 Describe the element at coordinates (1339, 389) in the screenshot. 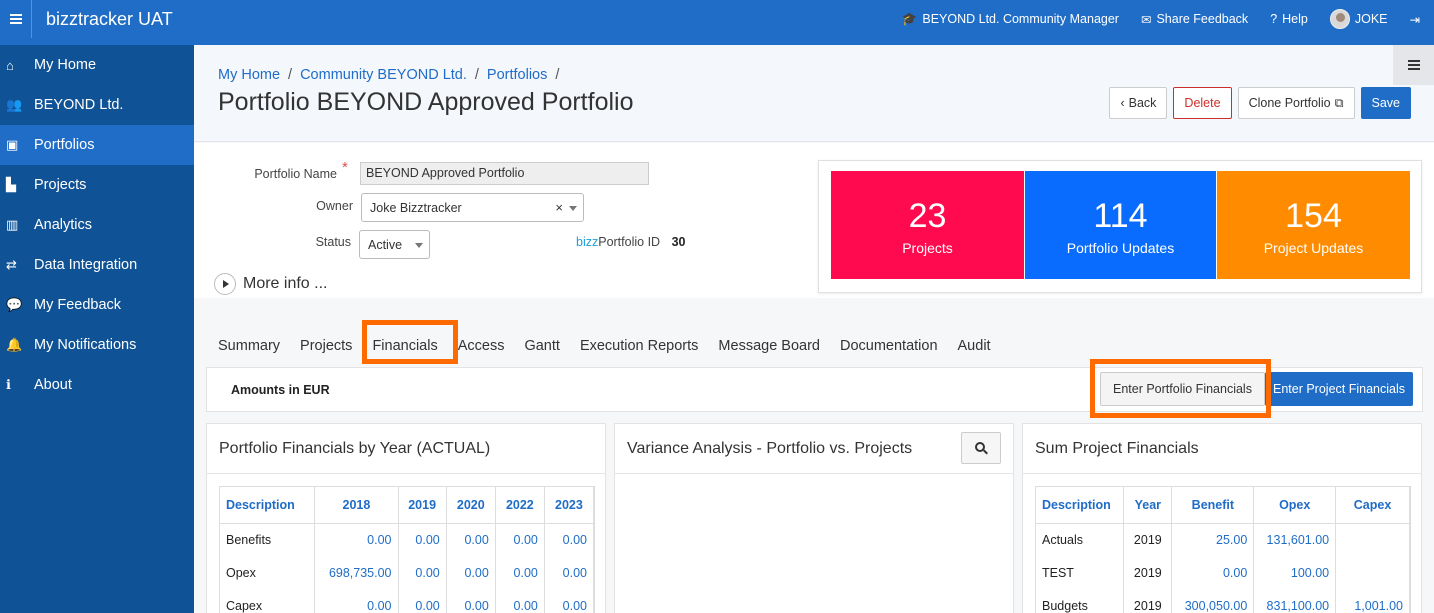

I see `enter-project-financials-button: Enter Project Financials` at that location.